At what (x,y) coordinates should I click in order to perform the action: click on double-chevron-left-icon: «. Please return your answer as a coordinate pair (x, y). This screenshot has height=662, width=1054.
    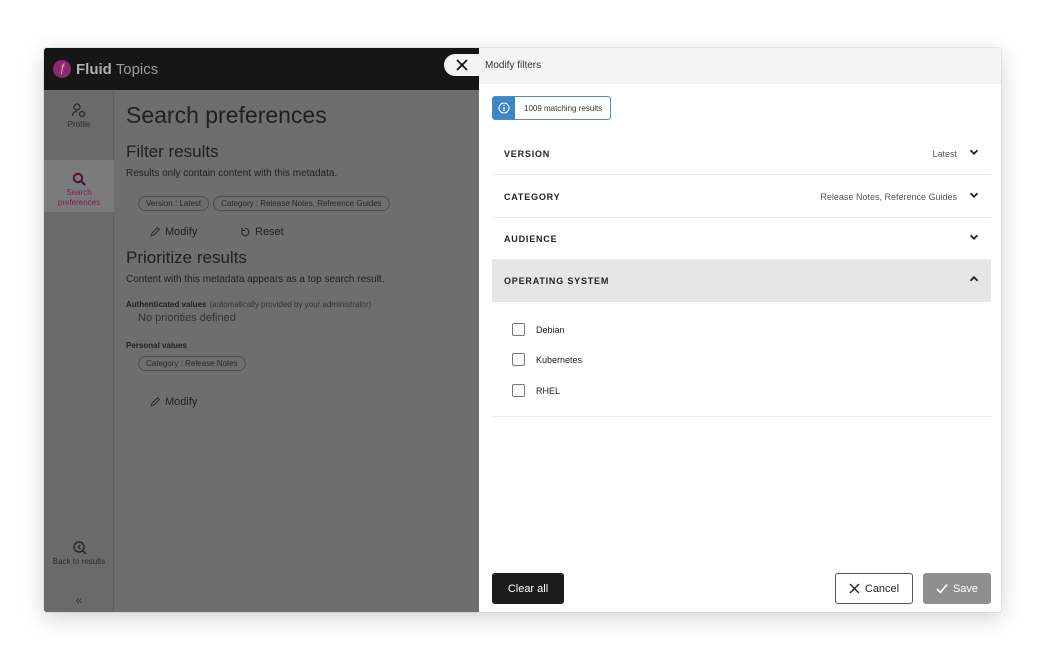
    Looking at the image, I should click on (79, 600).